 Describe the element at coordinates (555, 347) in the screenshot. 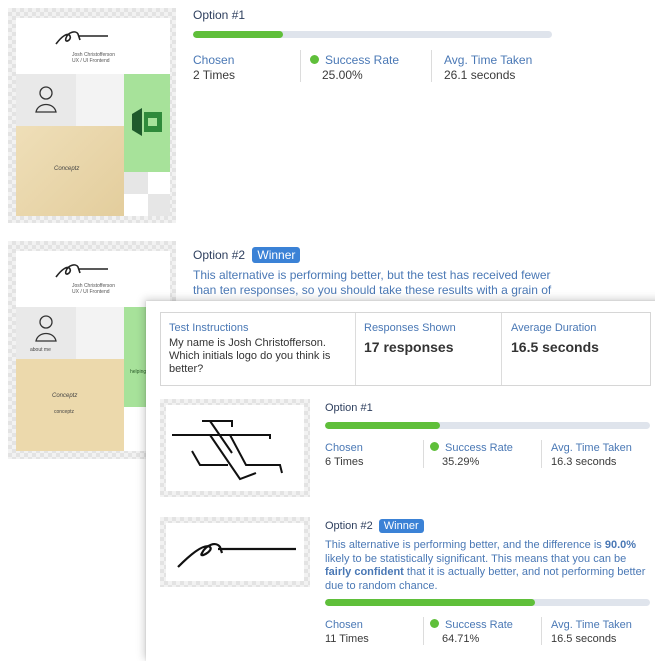

I see `duration-value: 16.5 seconds` at that location.